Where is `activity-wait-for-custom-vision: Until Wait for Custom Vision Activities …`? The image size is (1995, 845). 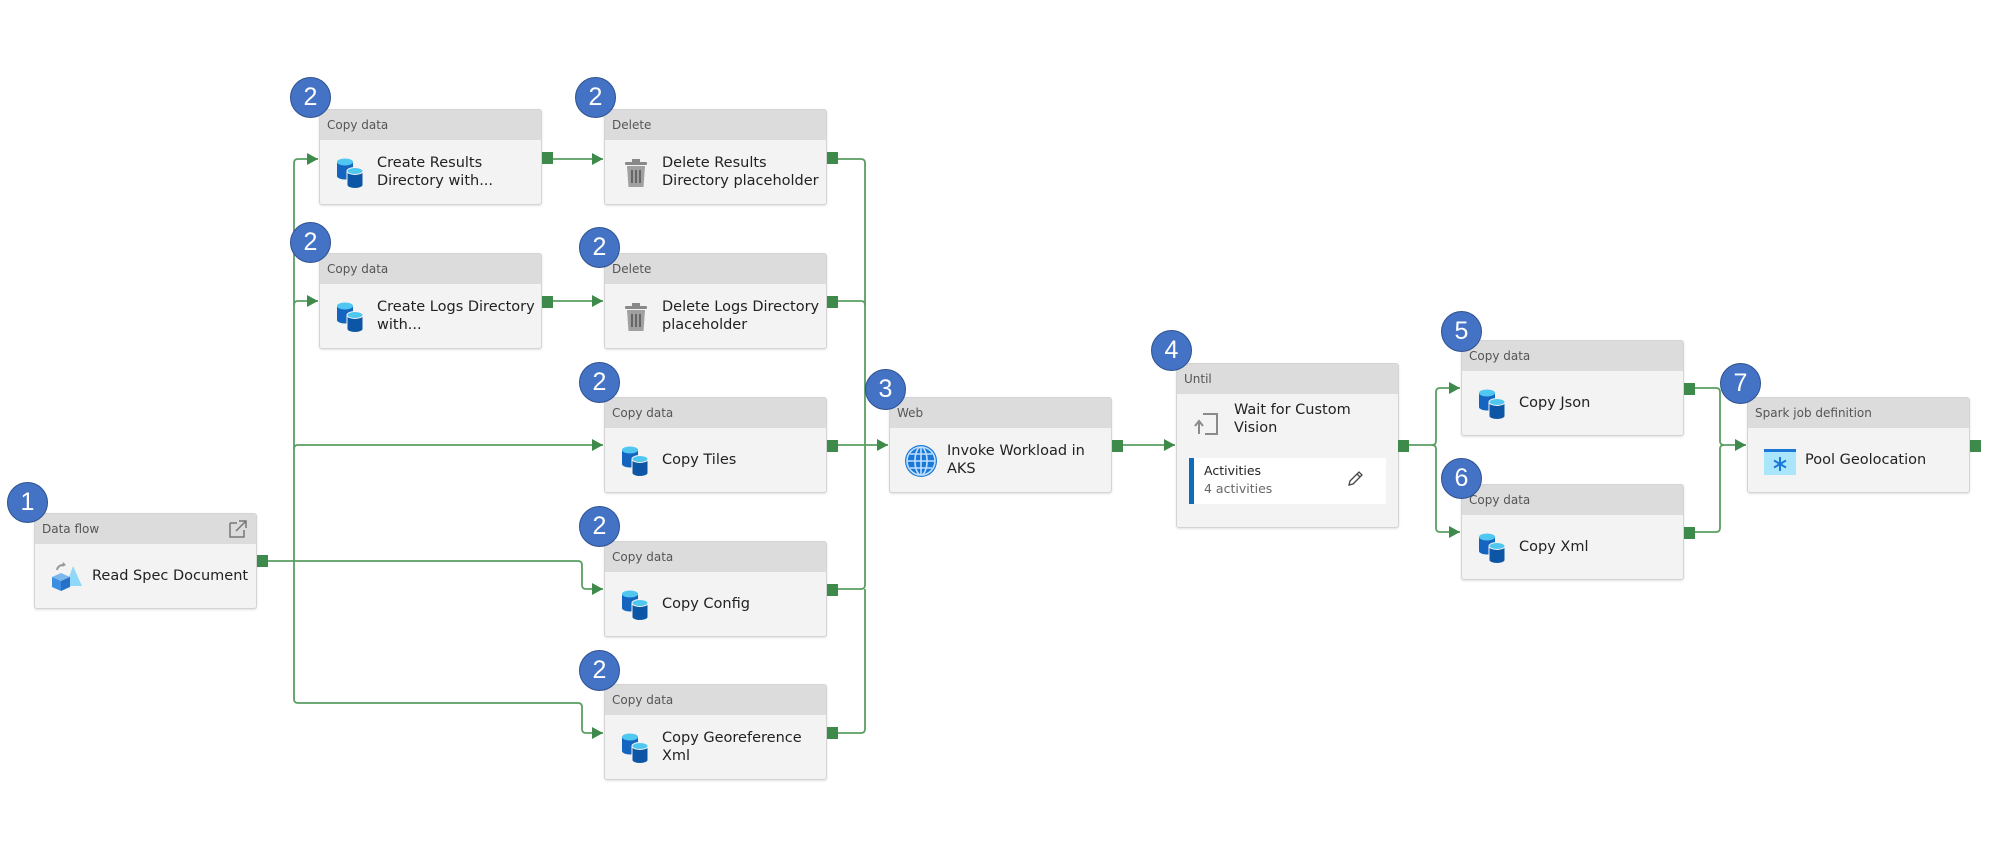 activity-wait-for-custom-vision: Until Wait for Custom Vision Activities … is located at coordinates (1287, 445).